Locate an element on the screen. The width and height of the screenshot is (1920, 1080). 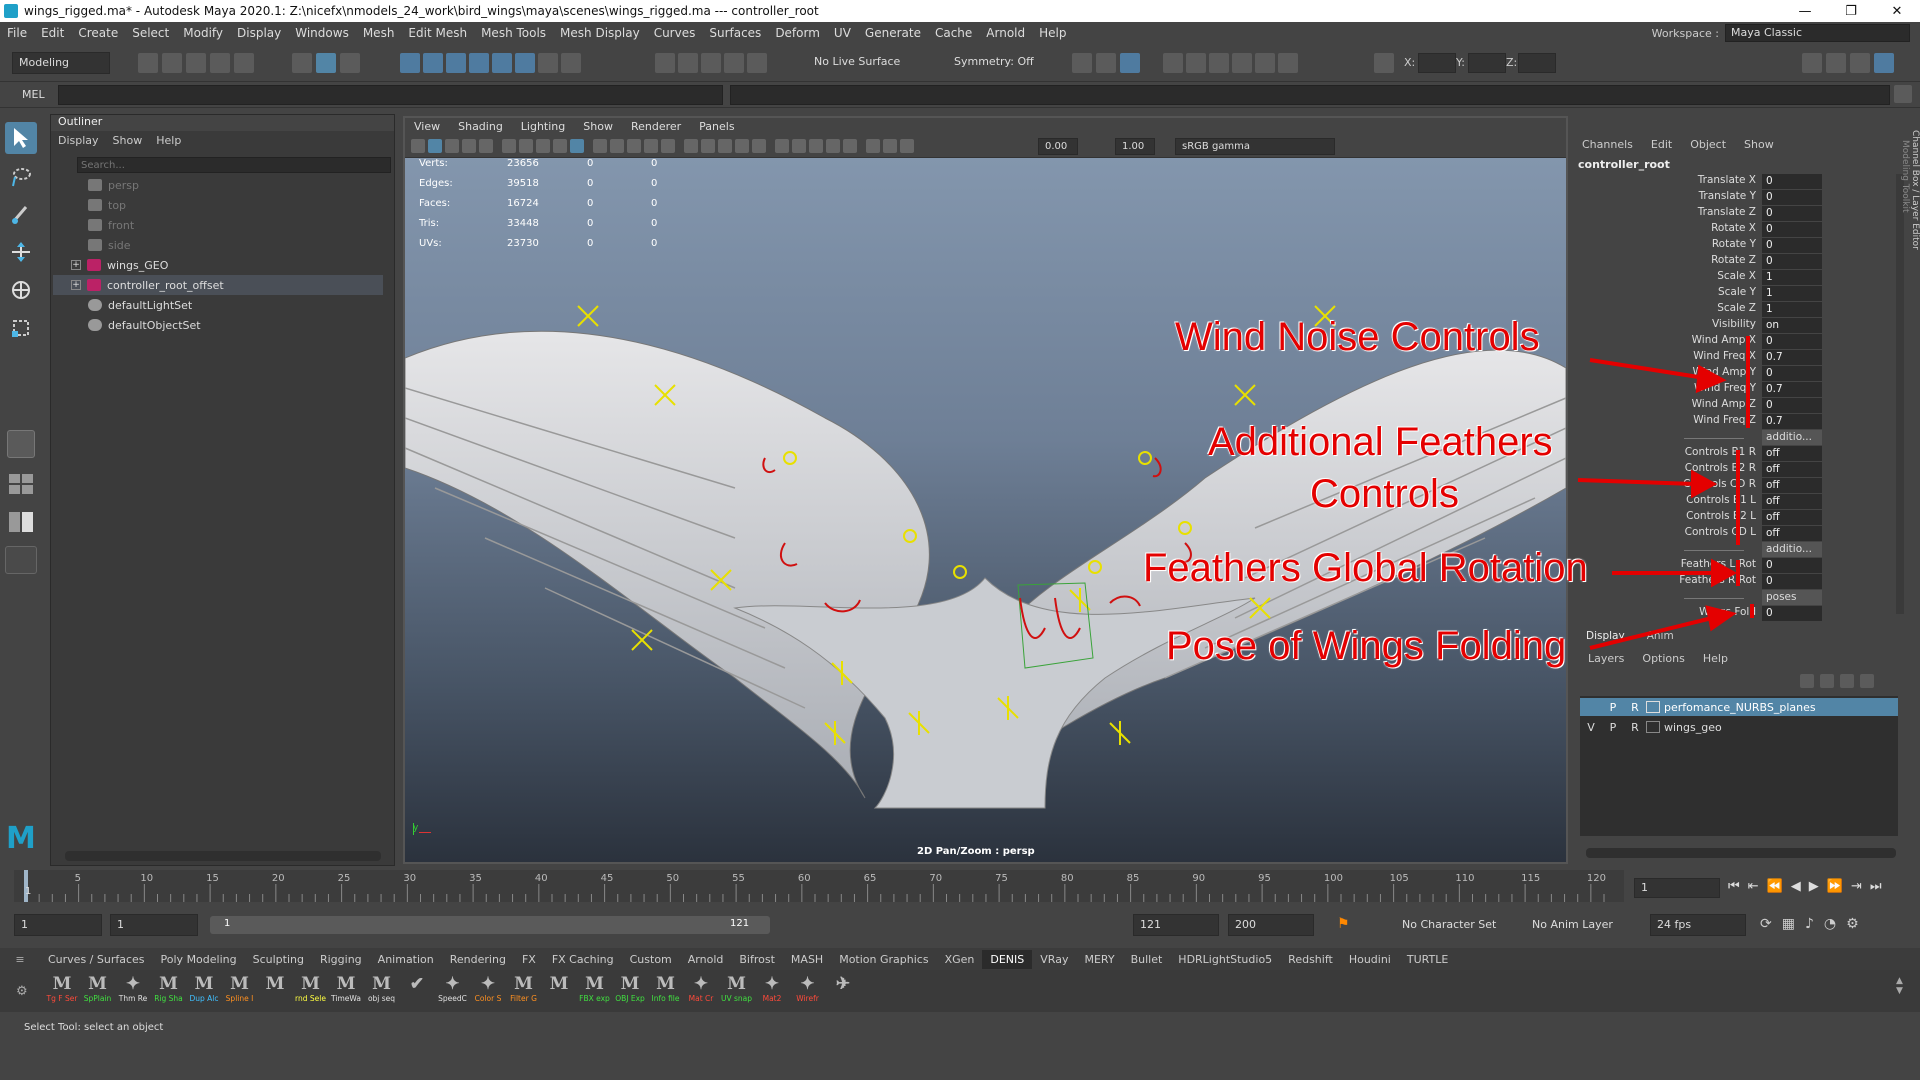
channel-row-wings-fold: Wings Fold 0 is located at coordinates (1736, 614).